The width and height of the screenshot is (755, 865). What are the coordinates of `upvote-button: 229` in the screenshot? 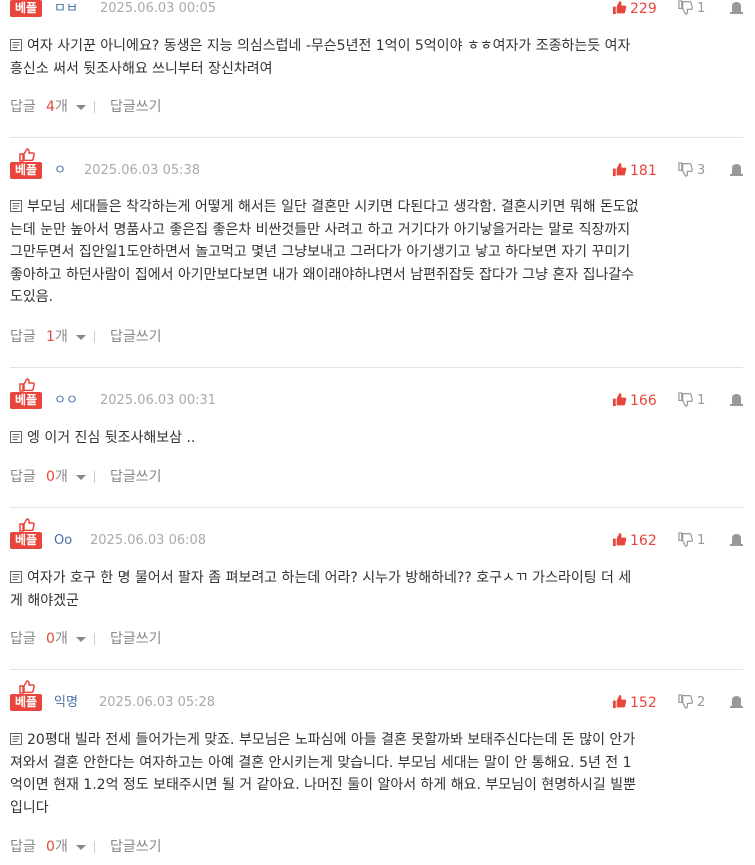 It's located at (645, 9).